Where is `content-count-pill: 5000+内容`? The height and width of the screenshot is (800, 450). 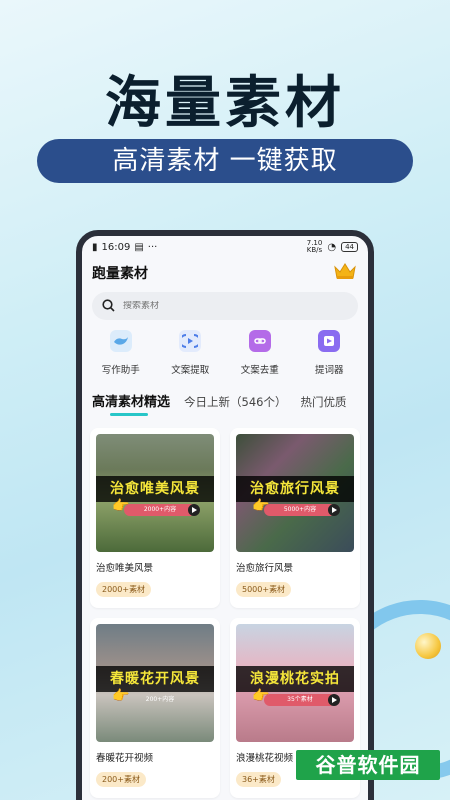
content-count-pill: 5000+内容 is located at coordinates (300, 510).